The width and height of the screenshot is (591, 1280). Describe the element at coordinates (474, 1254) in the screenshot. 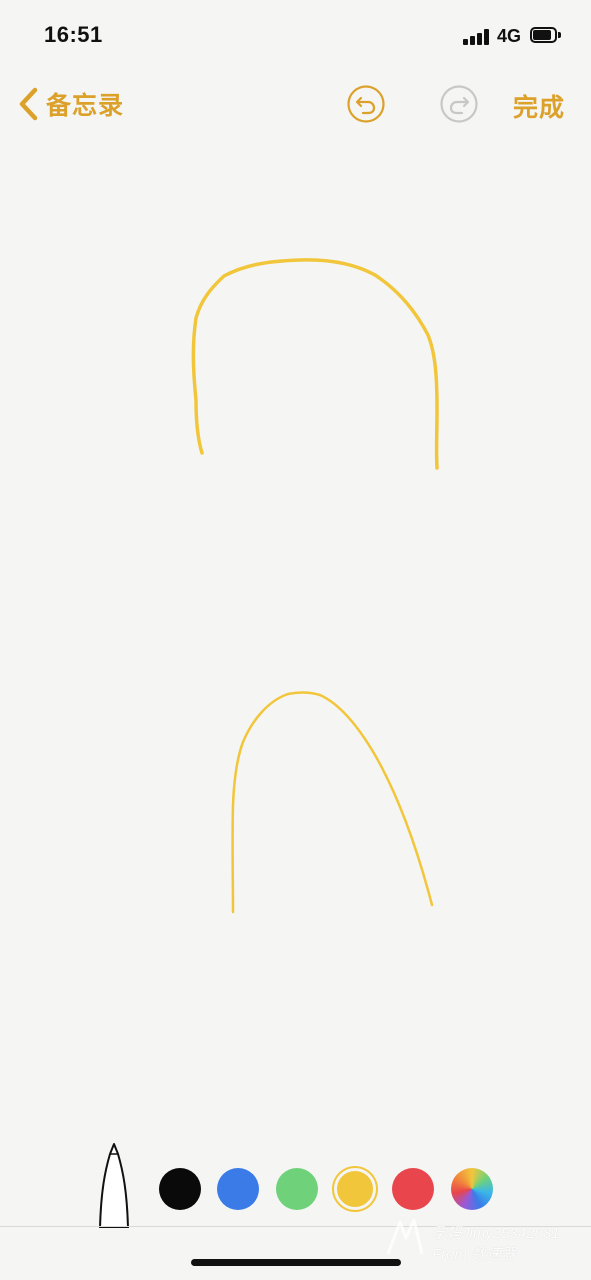

I see `watermark-source: From 数速器` at that location.